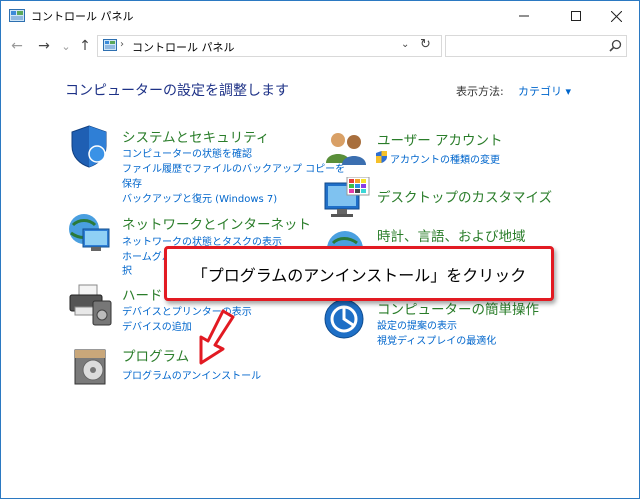 The height and width of the screenshot is (499, 640). I want to click on category-user-accounts: ユーザー アカウント, so click(440, 139).